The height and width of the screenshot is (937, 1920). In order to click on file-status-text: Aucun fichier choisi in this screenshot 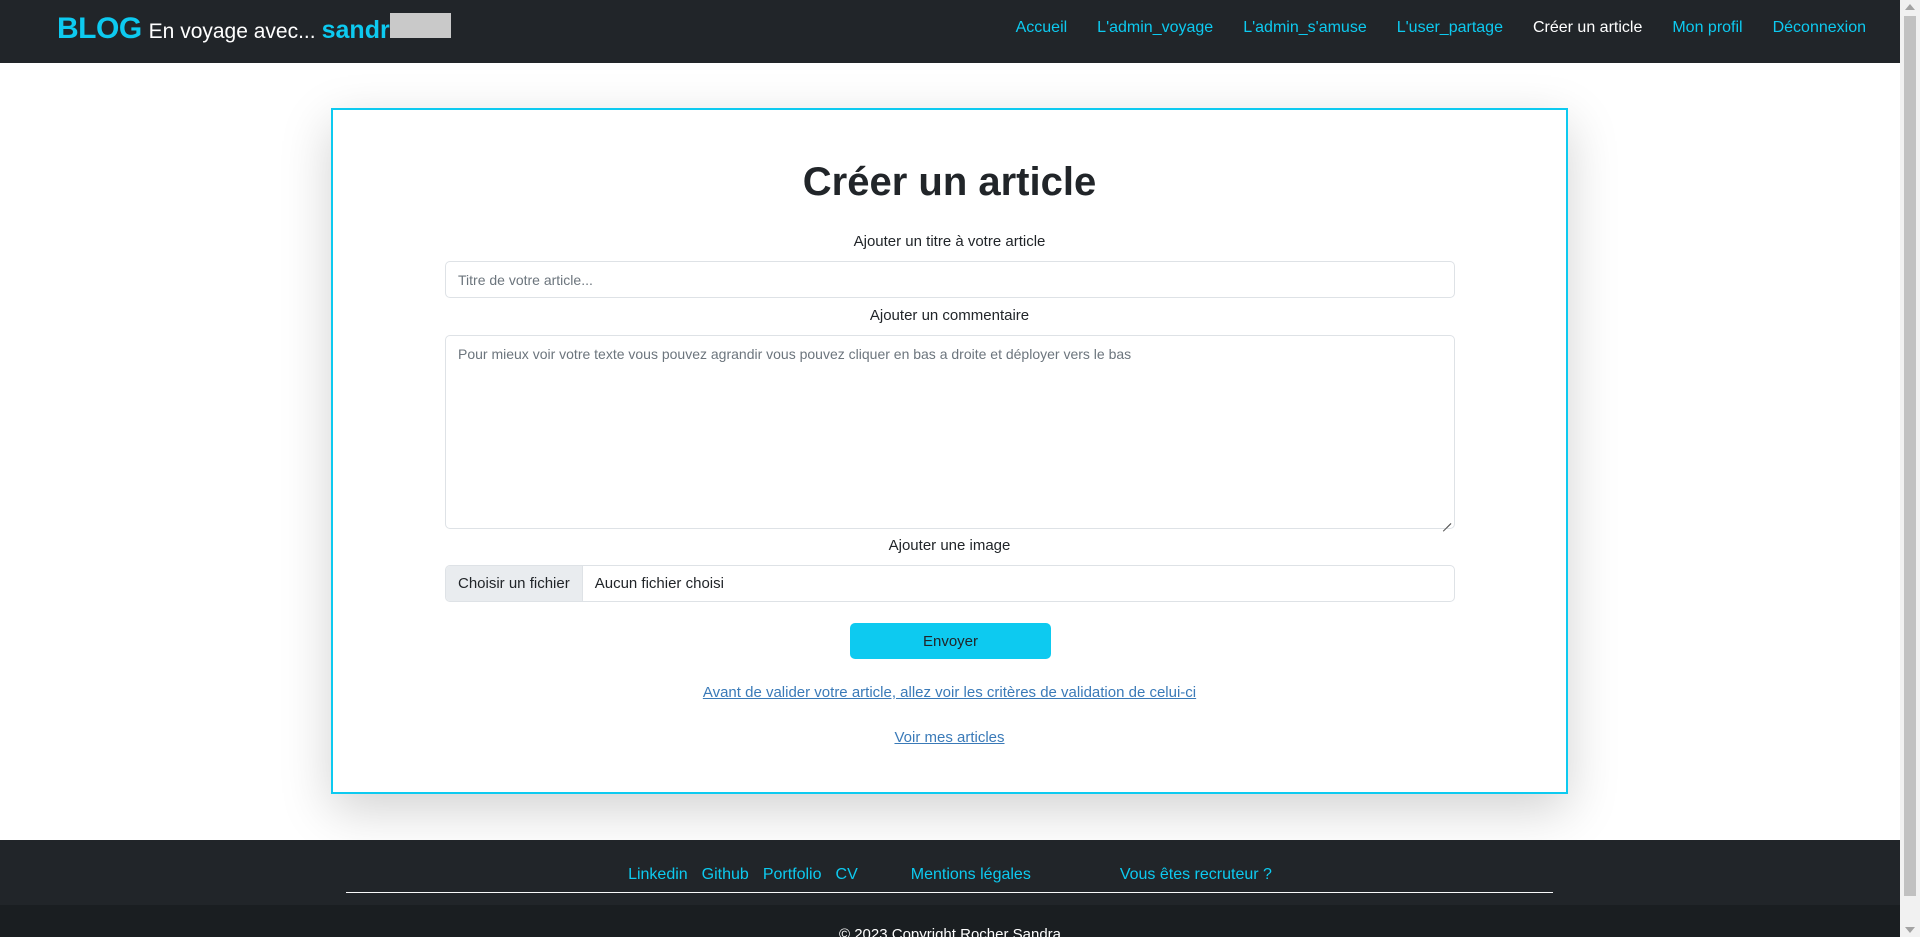, I will do `click(659, 583)`.